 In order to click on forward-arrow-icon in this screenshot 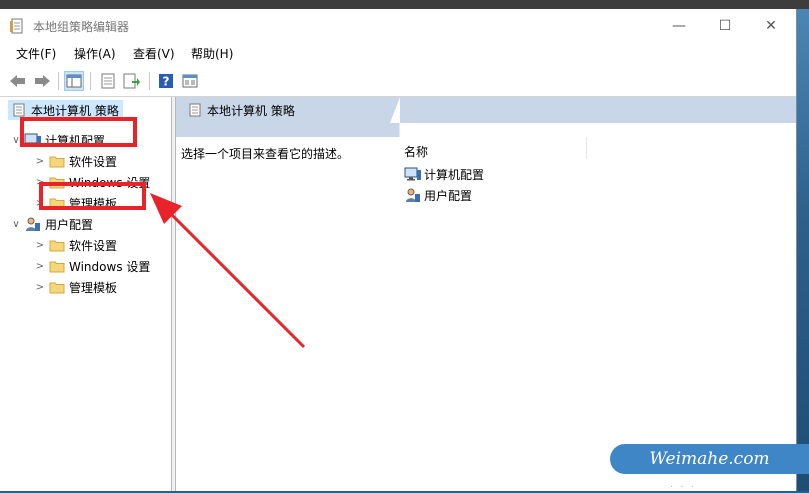, I will do `click(42, 81)`.